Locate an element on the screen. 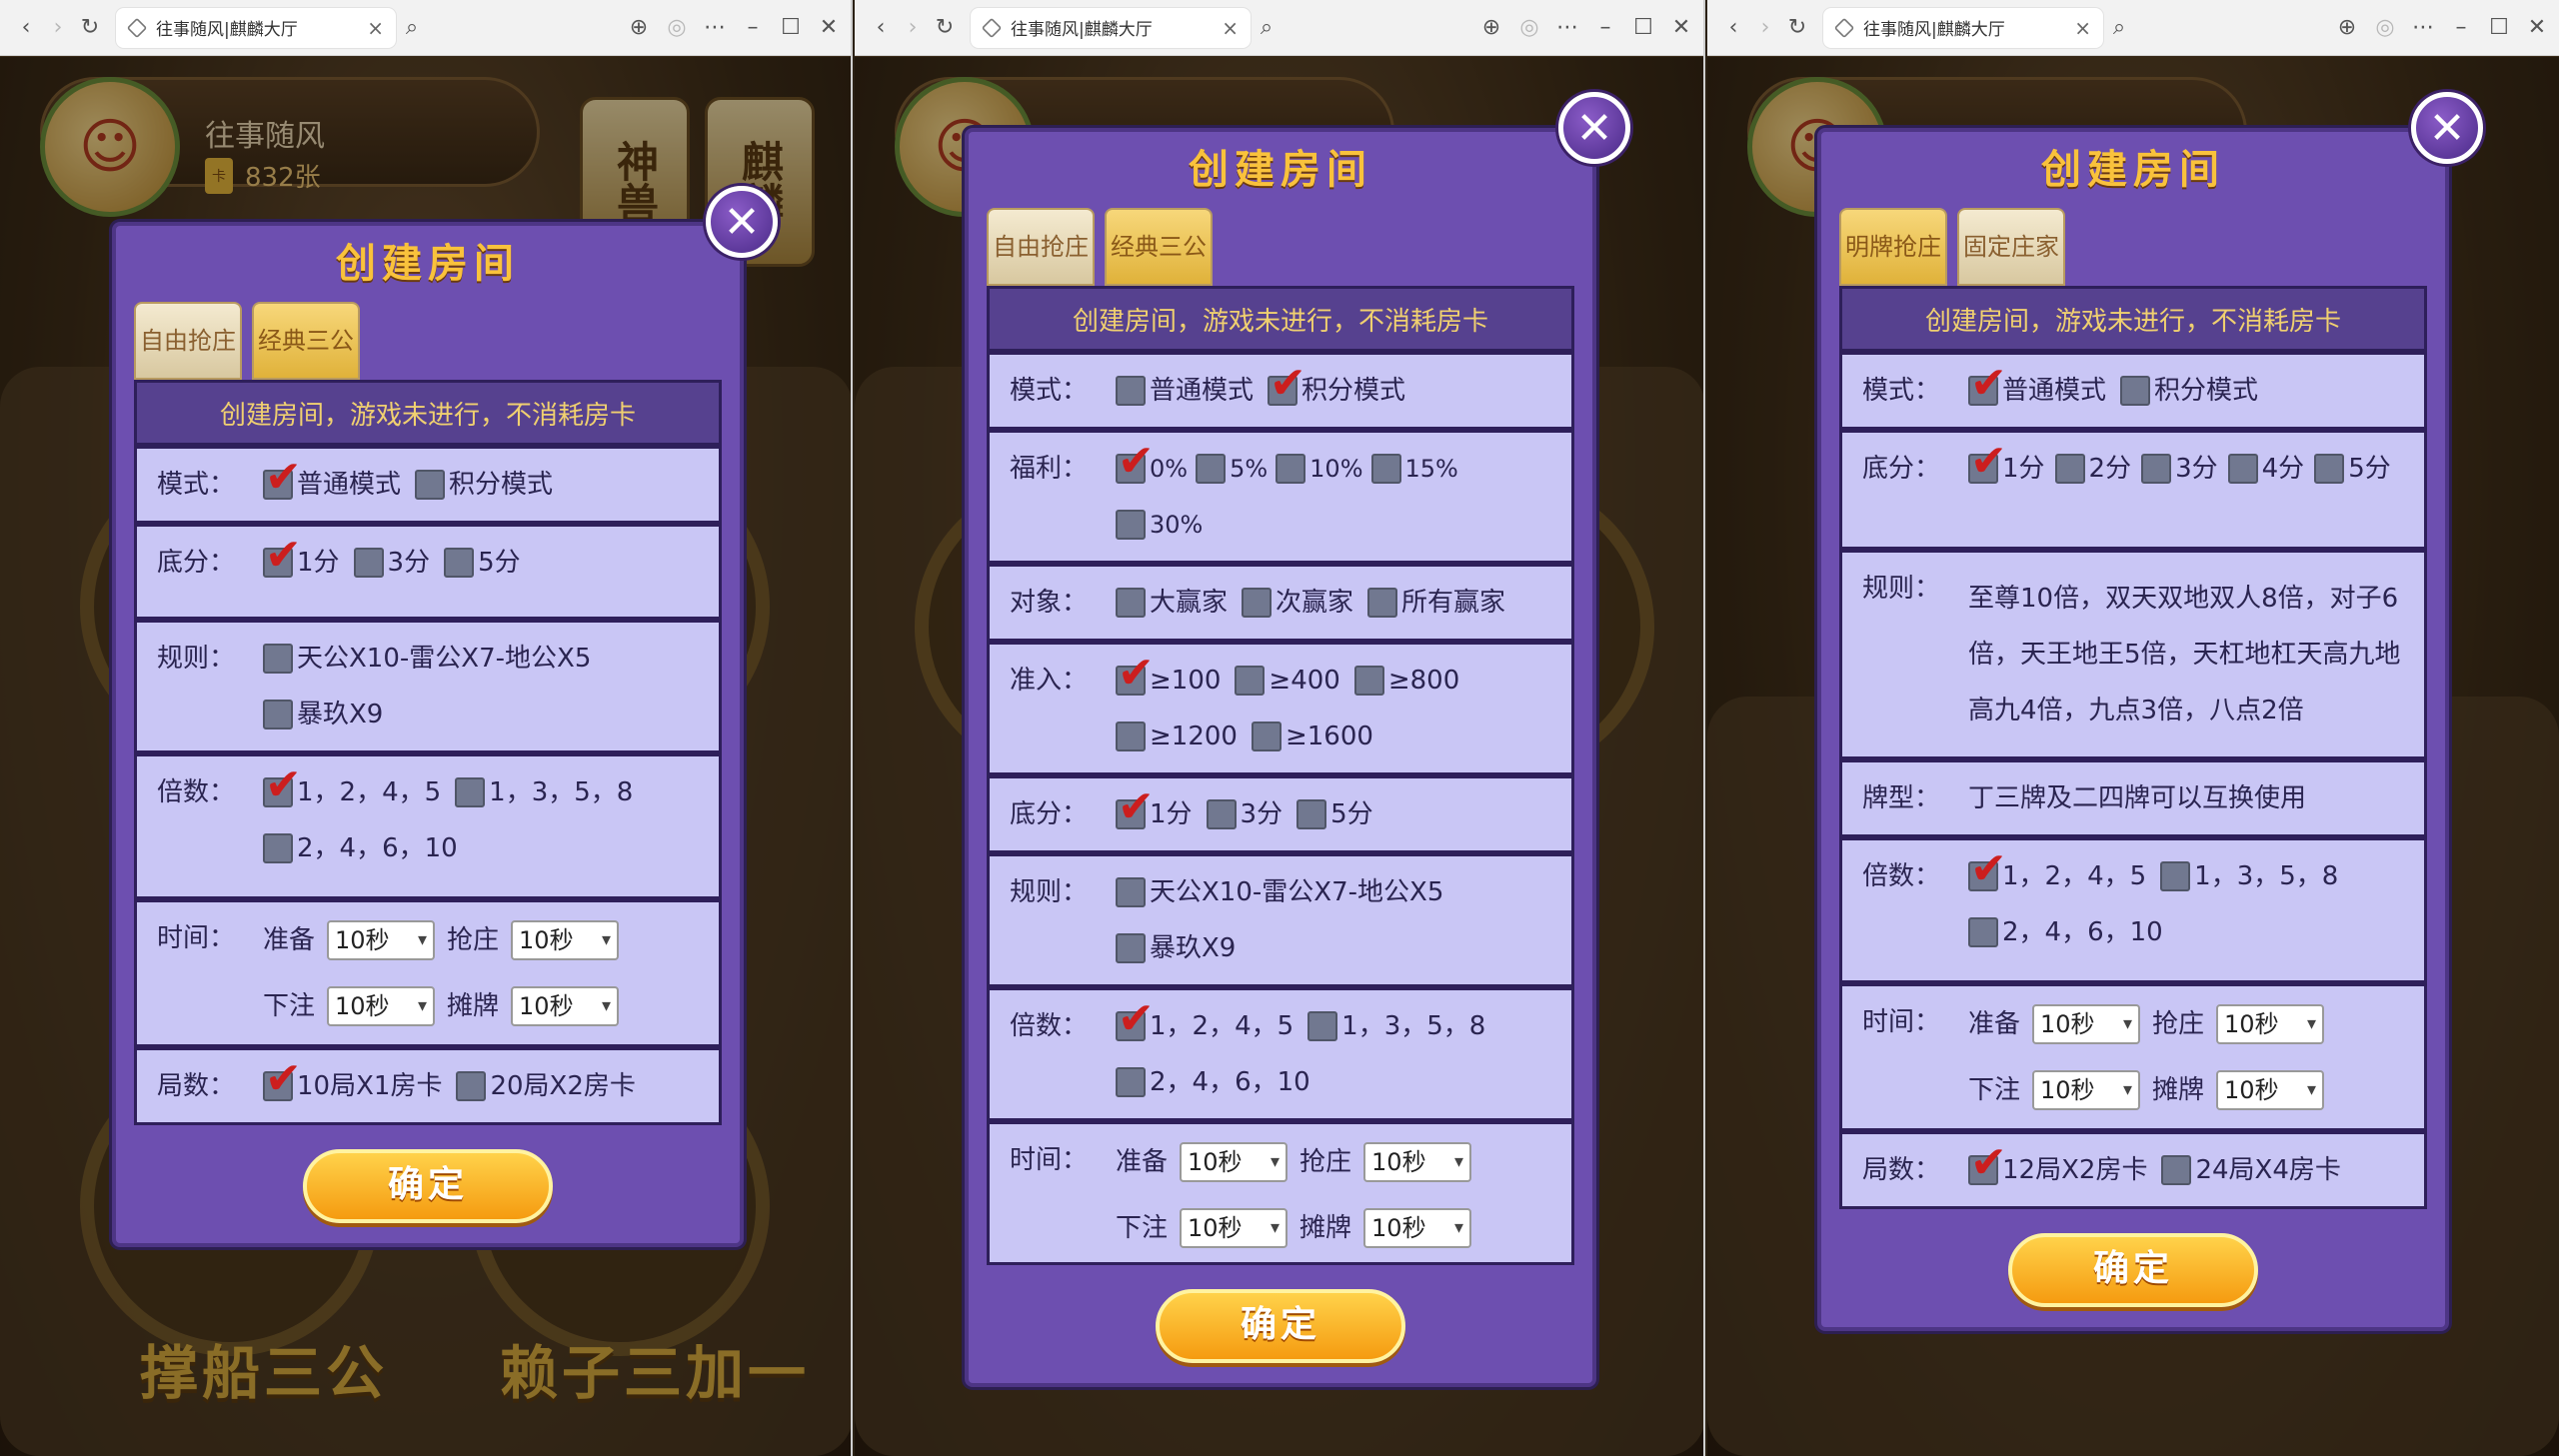 Image resolution: width=2559 pixels, height=1456 pixels. option-rounds-12: 12局X2房卡 is located at coordinates (2057, 1164).